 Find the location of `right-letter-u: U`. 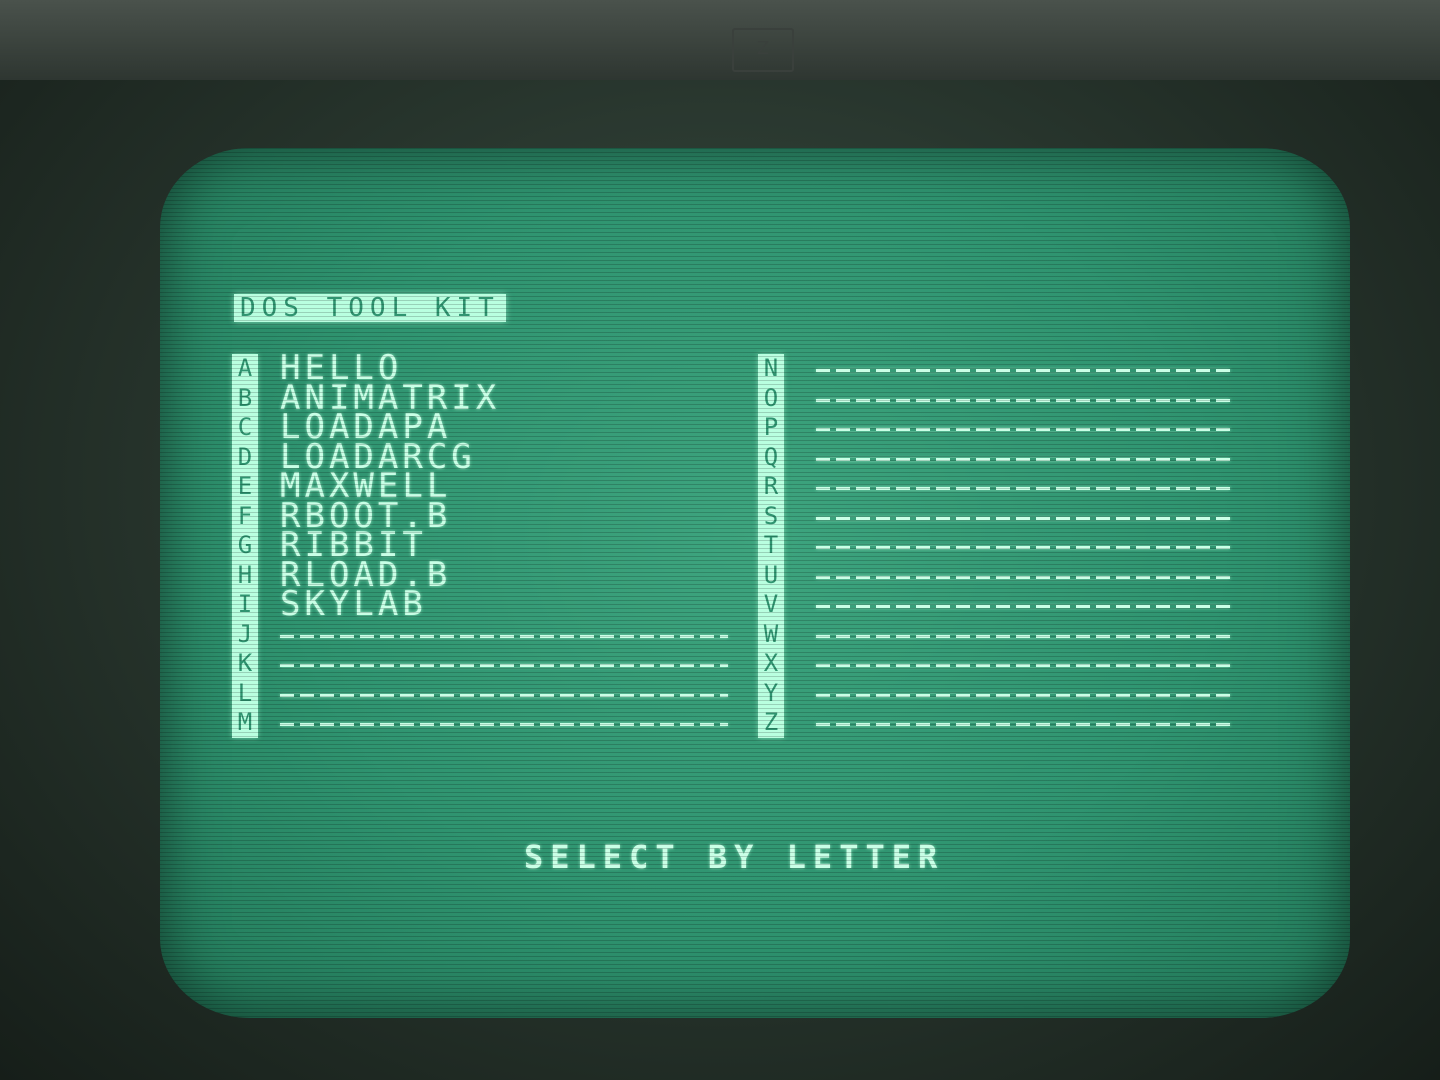

right-letter-u: U is located at coordinates (771, 576).